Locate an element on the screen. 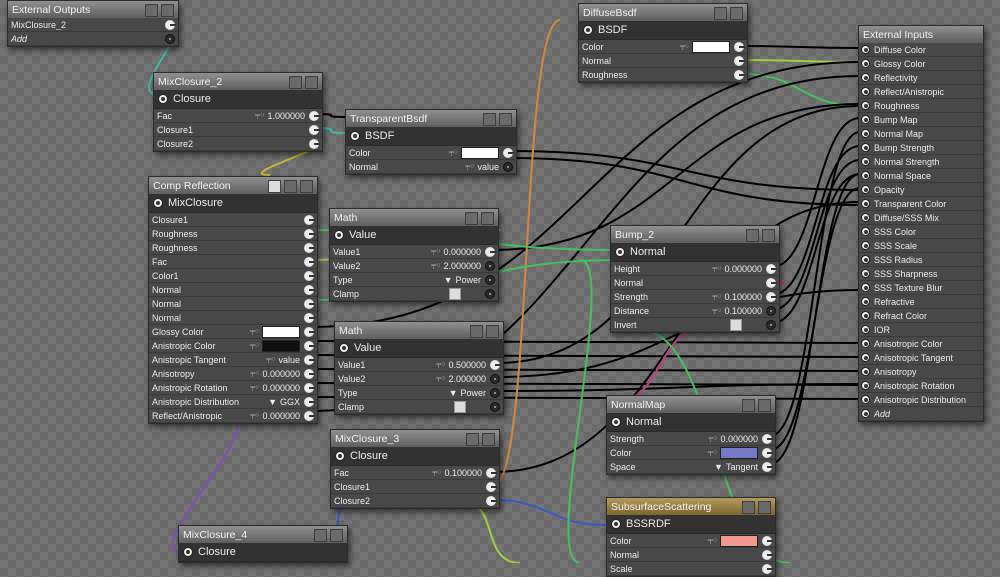  external-input-item: Diffuse Color is located at coordinates (921, 50).